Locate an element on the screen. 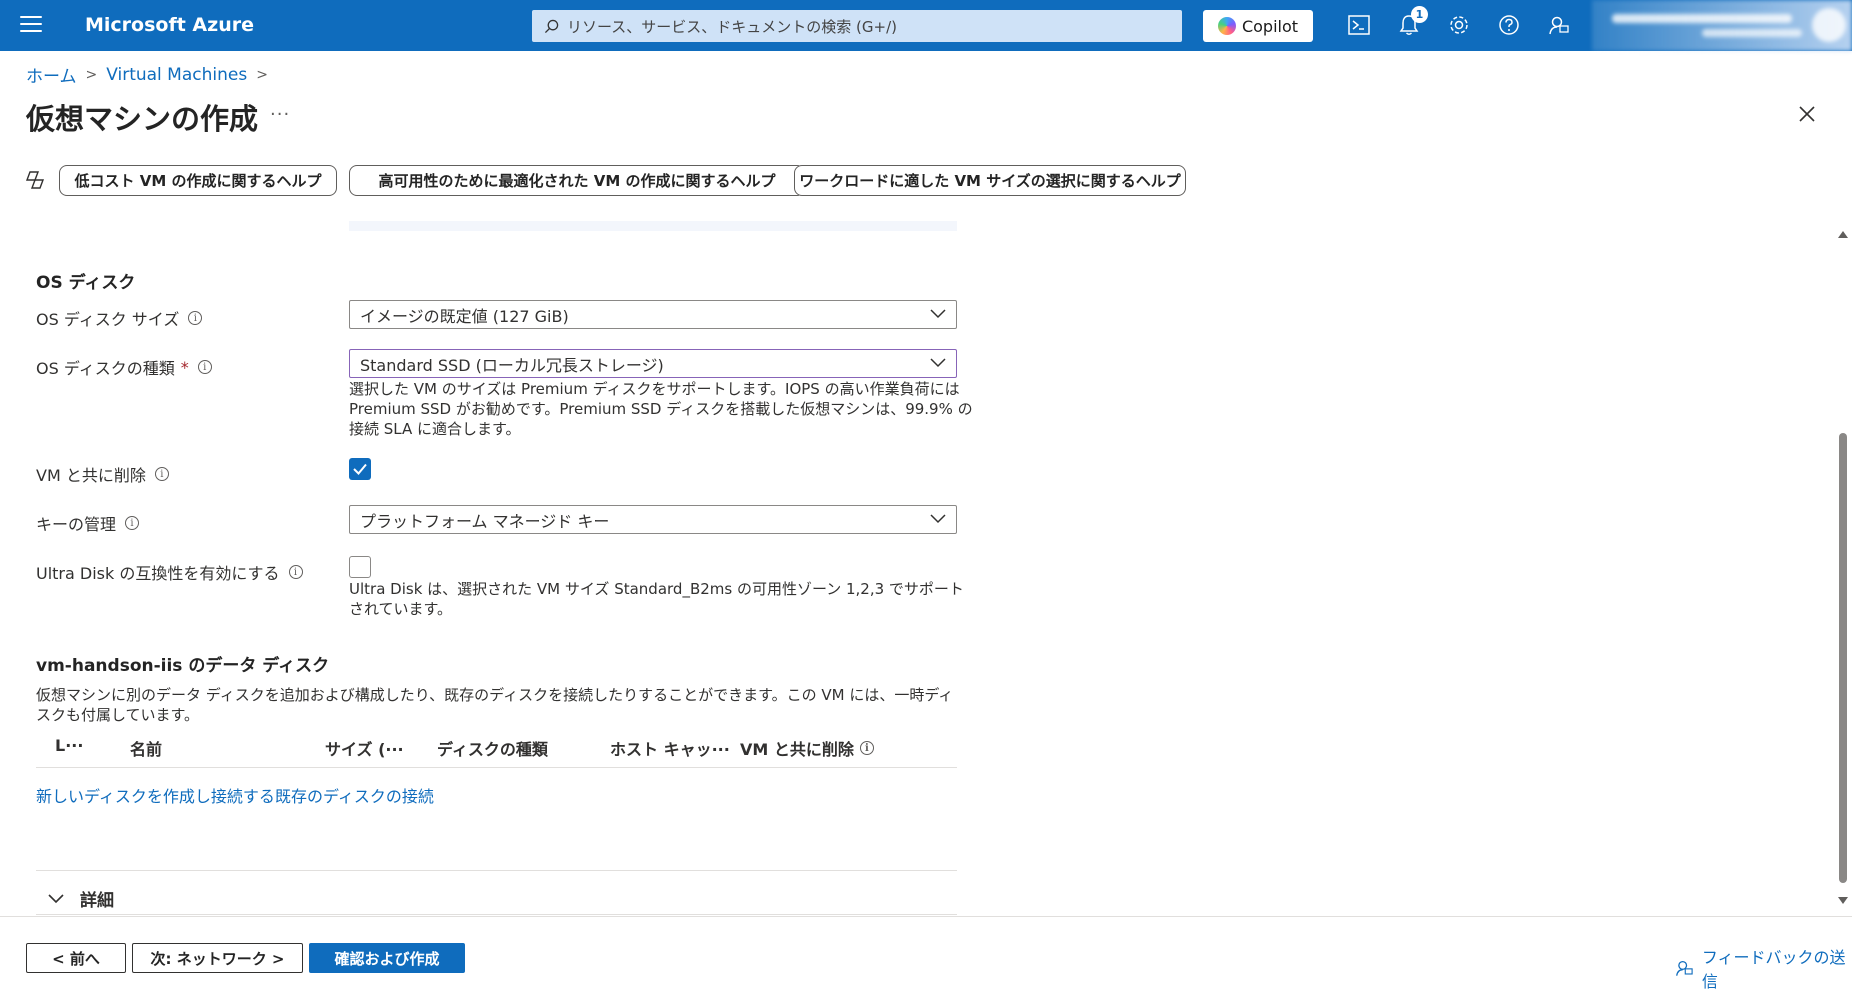  page-title: 仮想マシンの作成 is located at coordinates (142, 119).